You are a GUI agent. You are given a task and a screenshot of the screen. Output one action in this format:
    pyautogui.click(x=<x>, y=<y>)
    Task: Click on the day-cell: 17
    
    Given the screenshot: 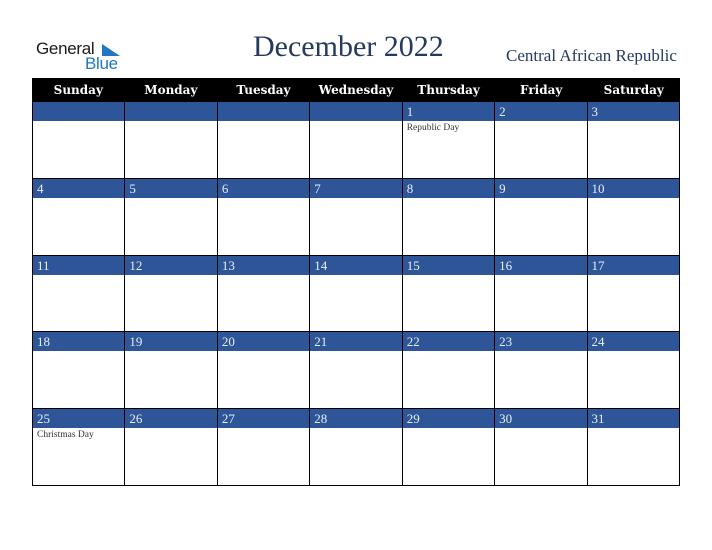 What is the action you would take?
    pyautogui.click(x=633, y=294)
    